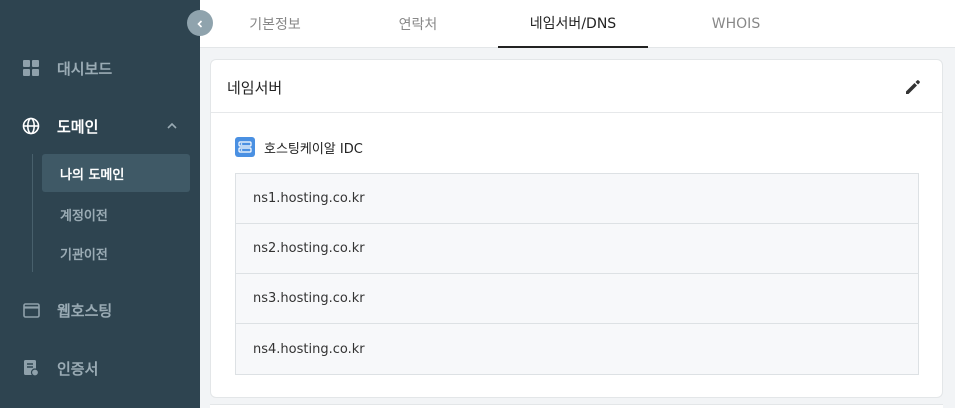 Image resolution: width=955 pixels, height=408 pixels. Describe the element at coordinates (31, 310) in the screenshot. I see `window-icon` at that location.